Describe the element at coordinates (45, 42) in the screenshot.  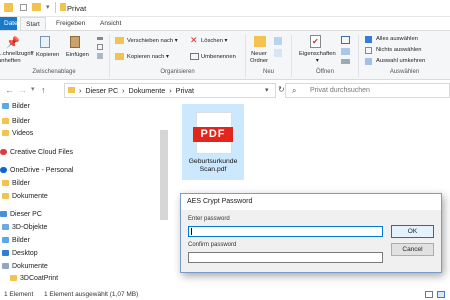
I see `copy-icon` at that location.